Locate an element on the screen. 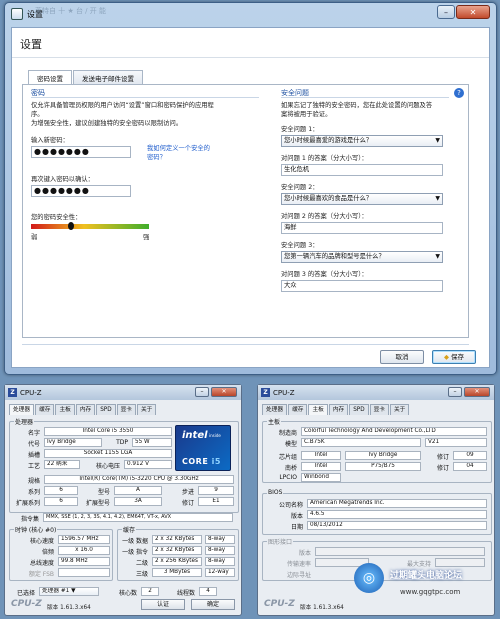 The image size is (500, 619). help-icon: ? is located at coordinates (459, 93).